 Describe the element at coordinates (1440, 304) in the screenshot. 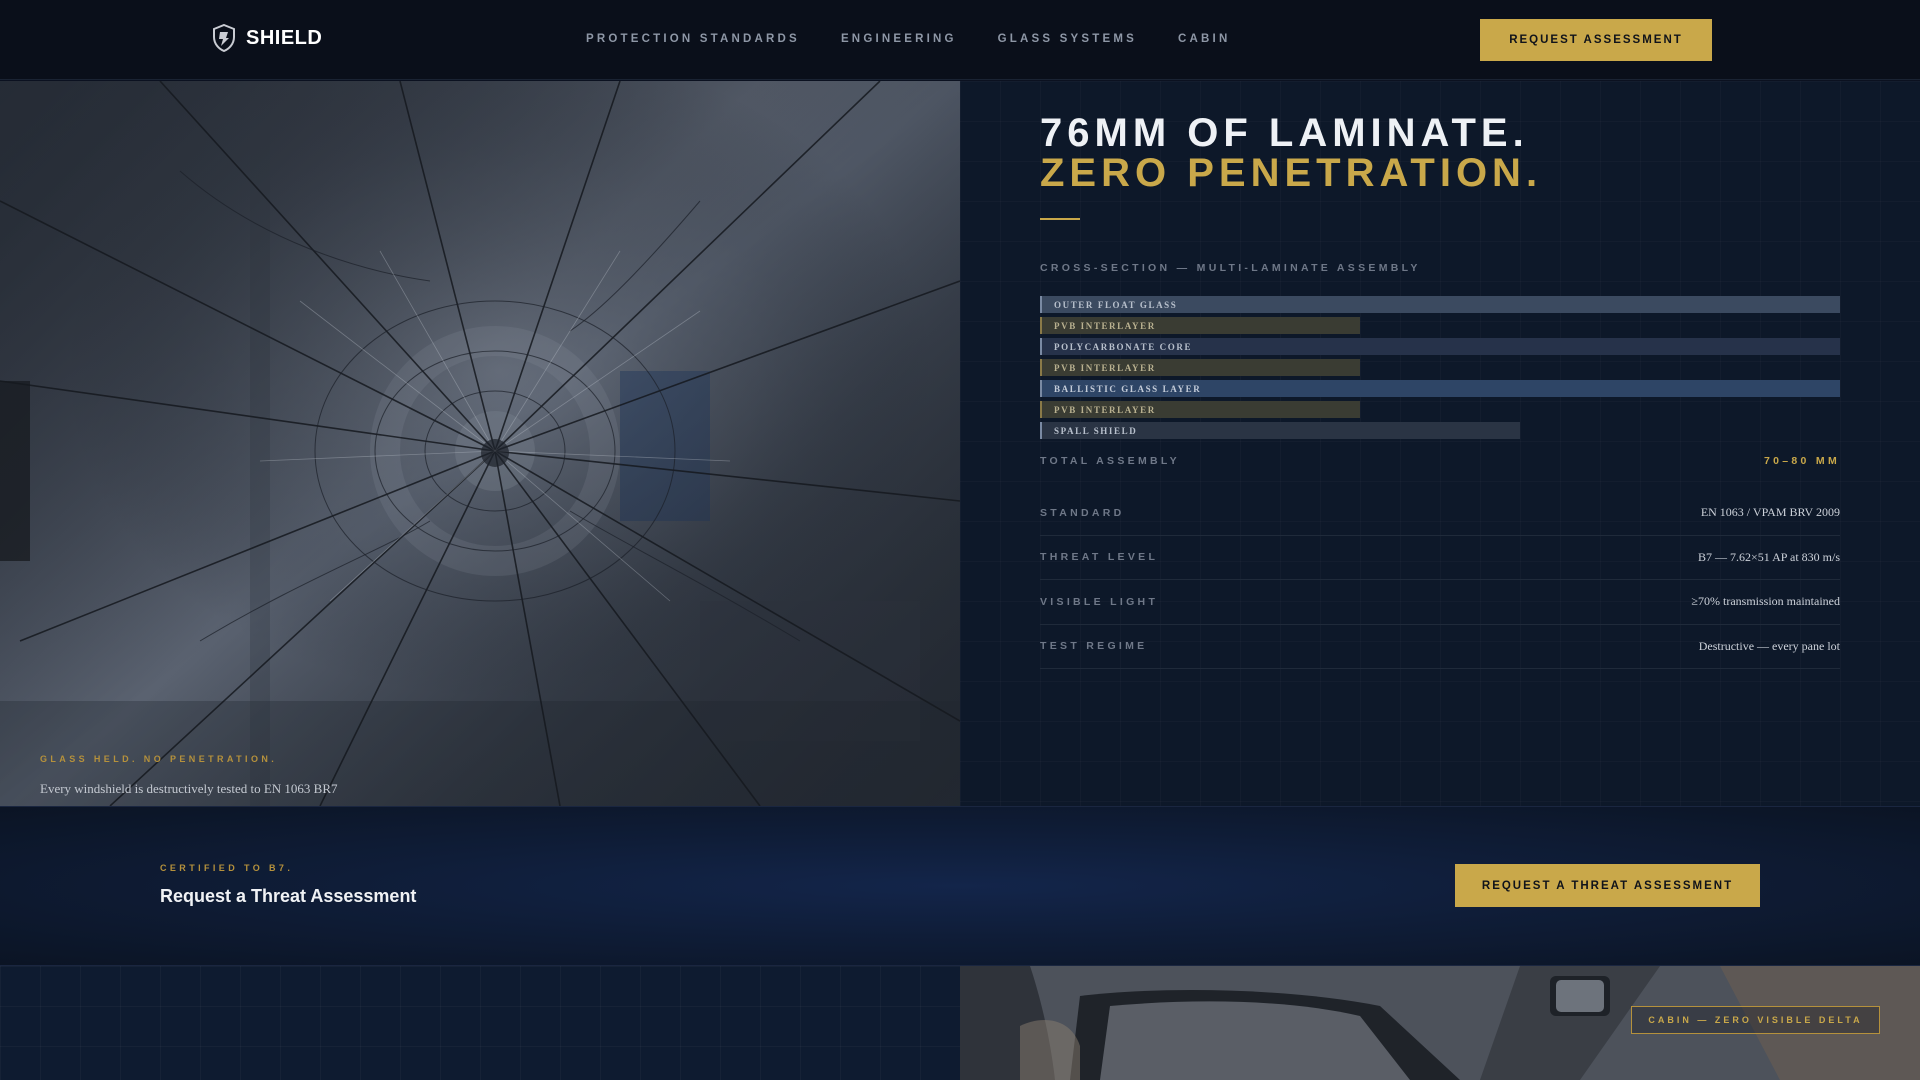

I see `layer-outer-float-glass: OUTER FLOAT GLASS` at that location.